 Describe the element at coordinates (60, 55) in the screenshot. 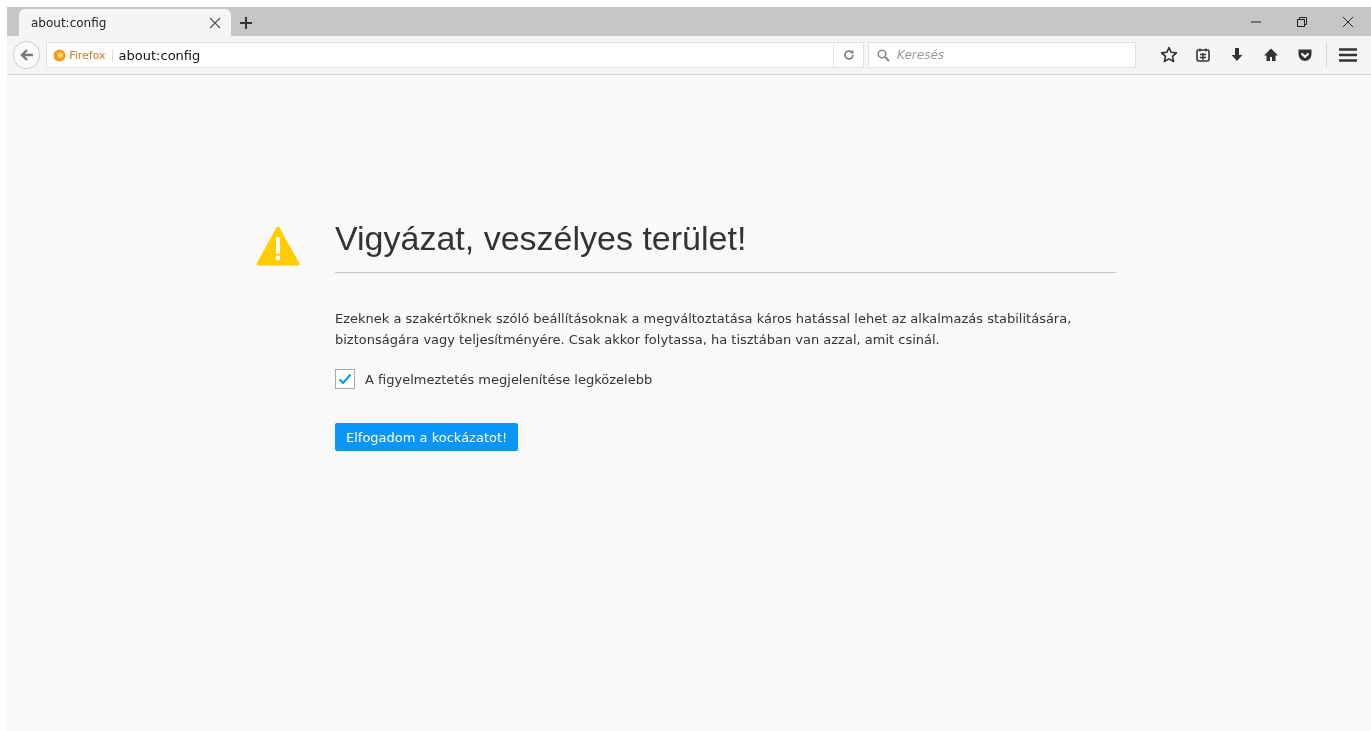

I see `browser-logo-icon` at that location.